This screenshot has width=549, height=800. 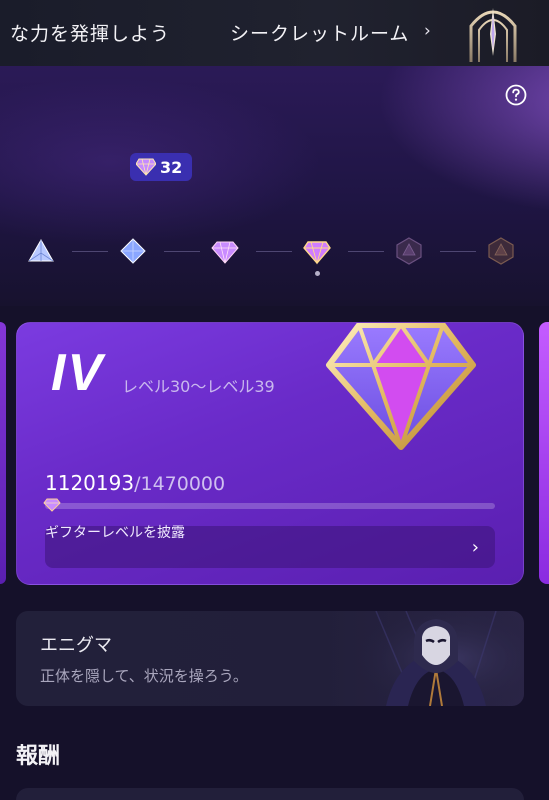 I want to click on enigma-card: エニグマ 正体を隠して、状況を操ろう。, so click(x=270, y=658).